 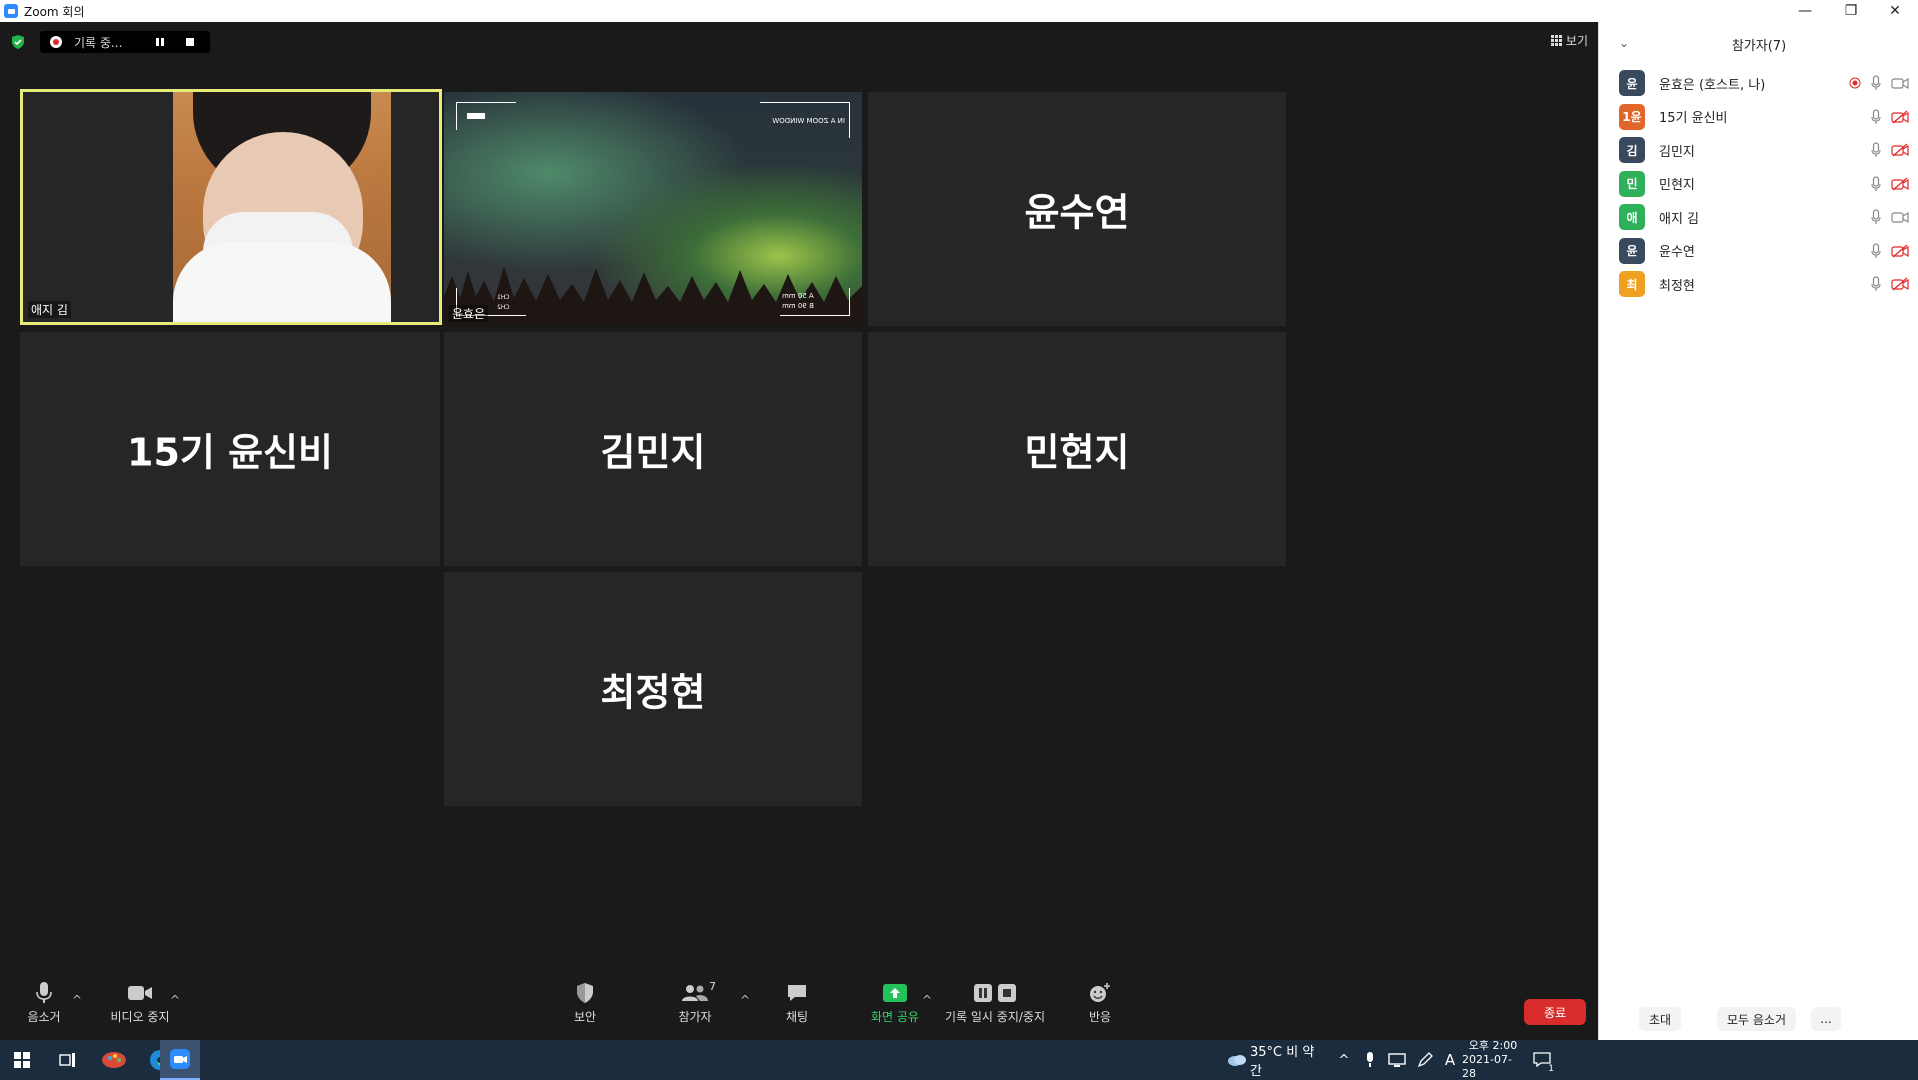 I want to click on reactions-label: 반응, so click(x=1100, y=1017).